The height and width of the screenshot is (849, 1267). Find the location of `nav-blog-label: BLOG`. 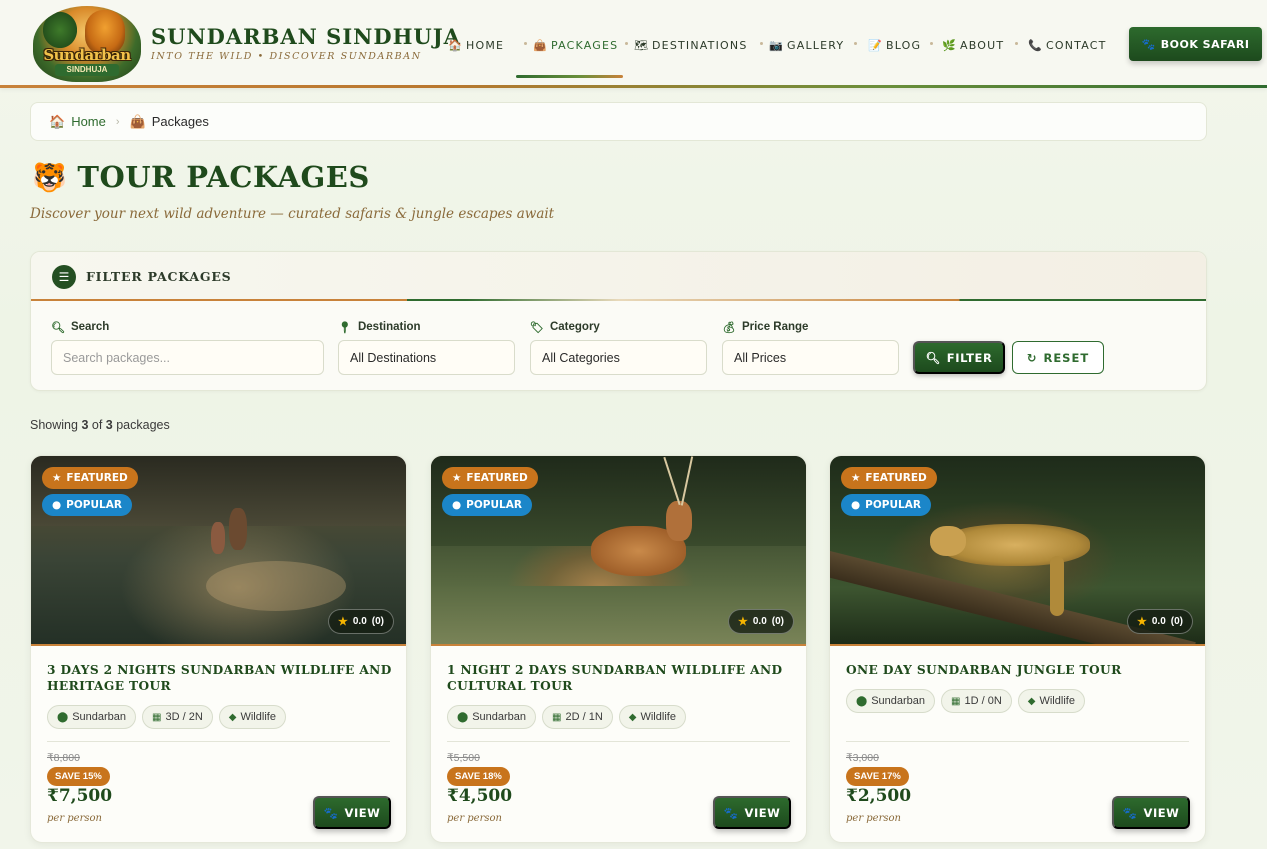

nav-blog-label: BLOG is located at coordinates (904, 45).